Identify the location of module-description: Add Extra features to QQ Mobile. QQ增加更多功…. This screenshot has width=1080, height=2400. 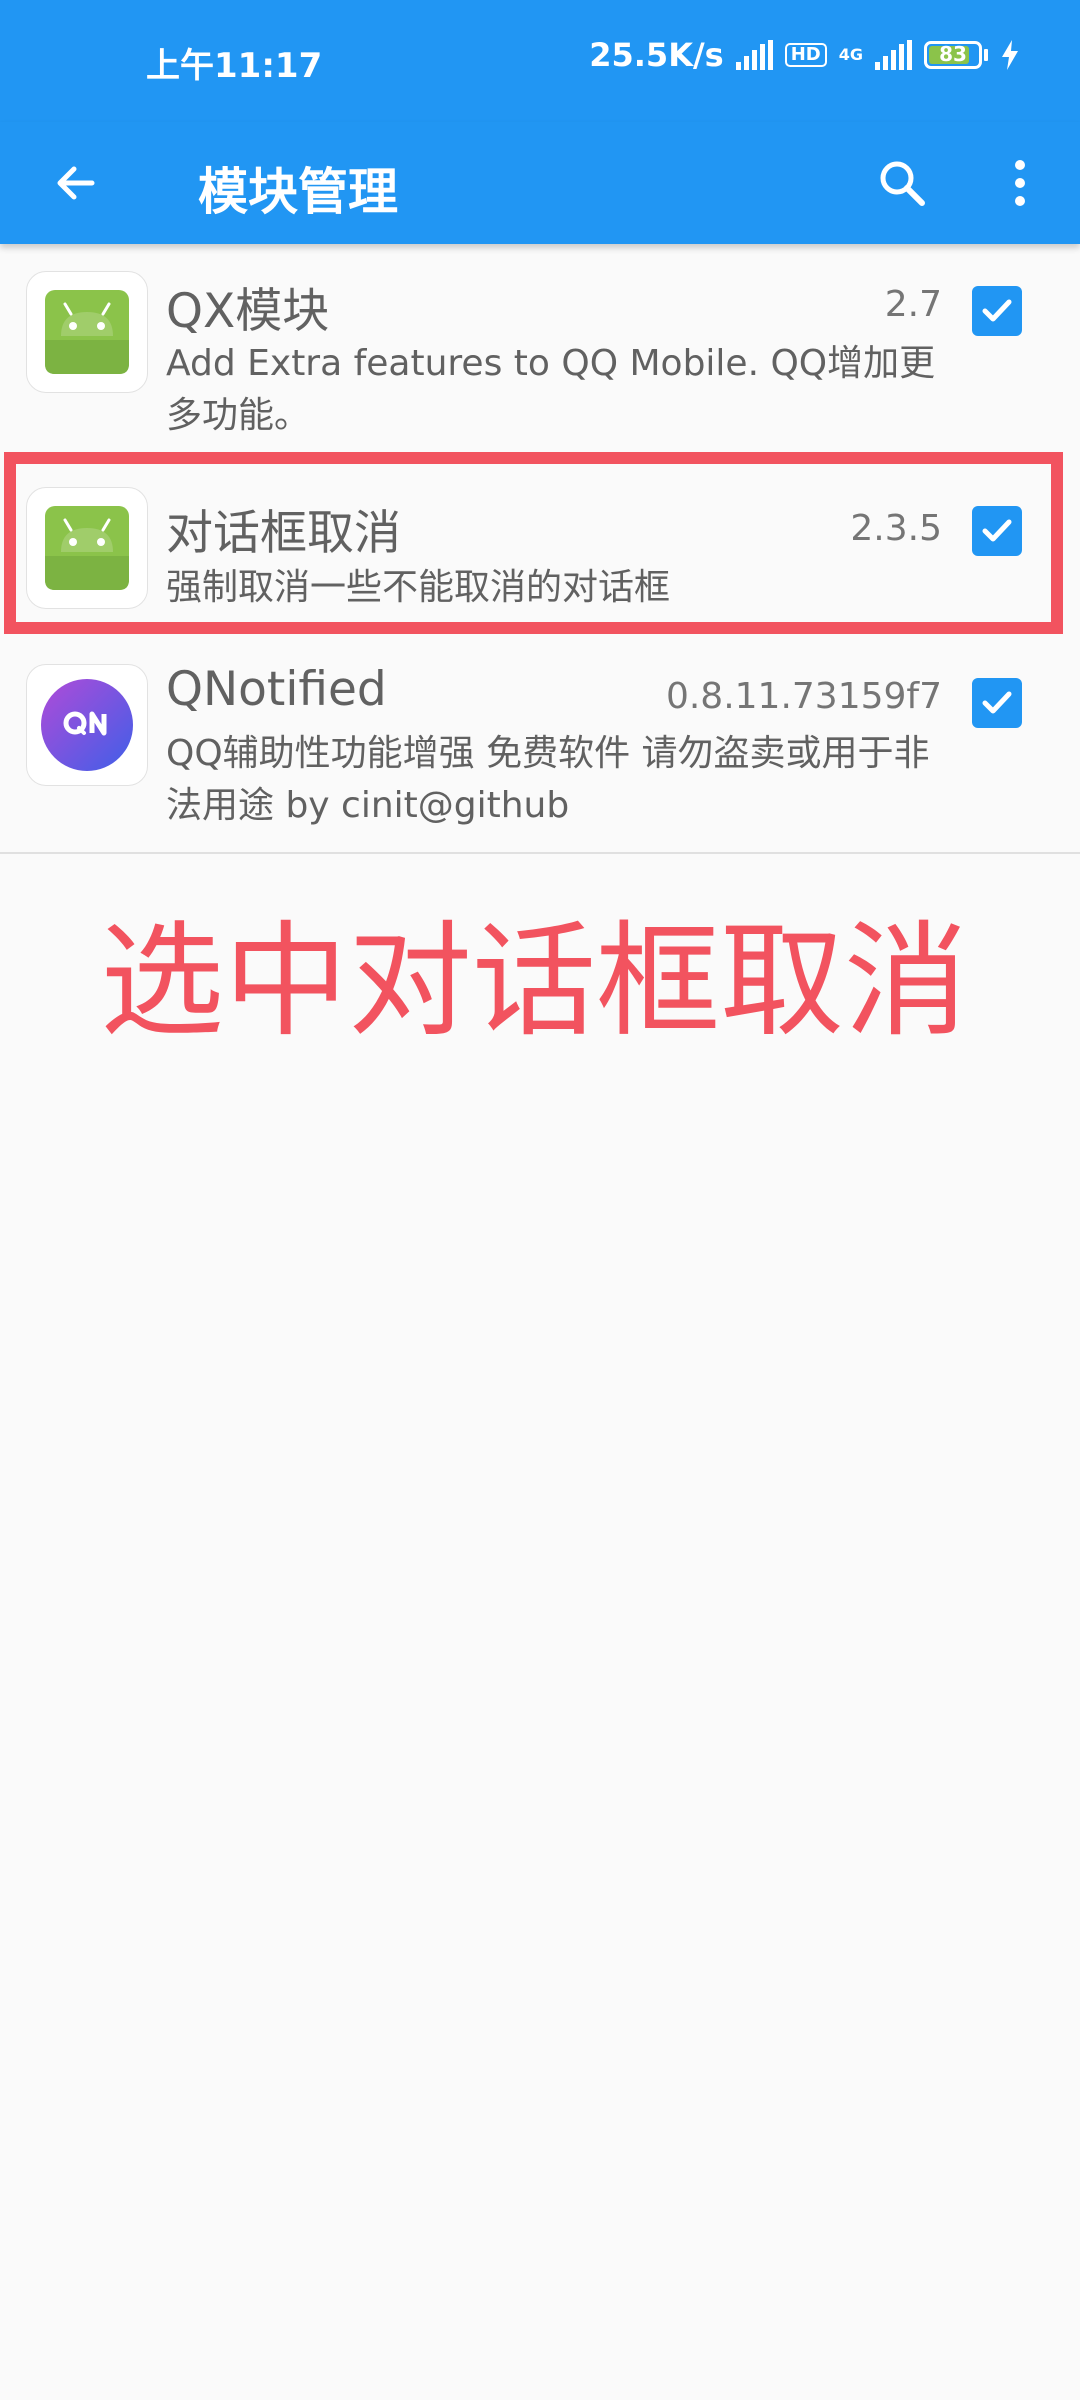
(551, 389).